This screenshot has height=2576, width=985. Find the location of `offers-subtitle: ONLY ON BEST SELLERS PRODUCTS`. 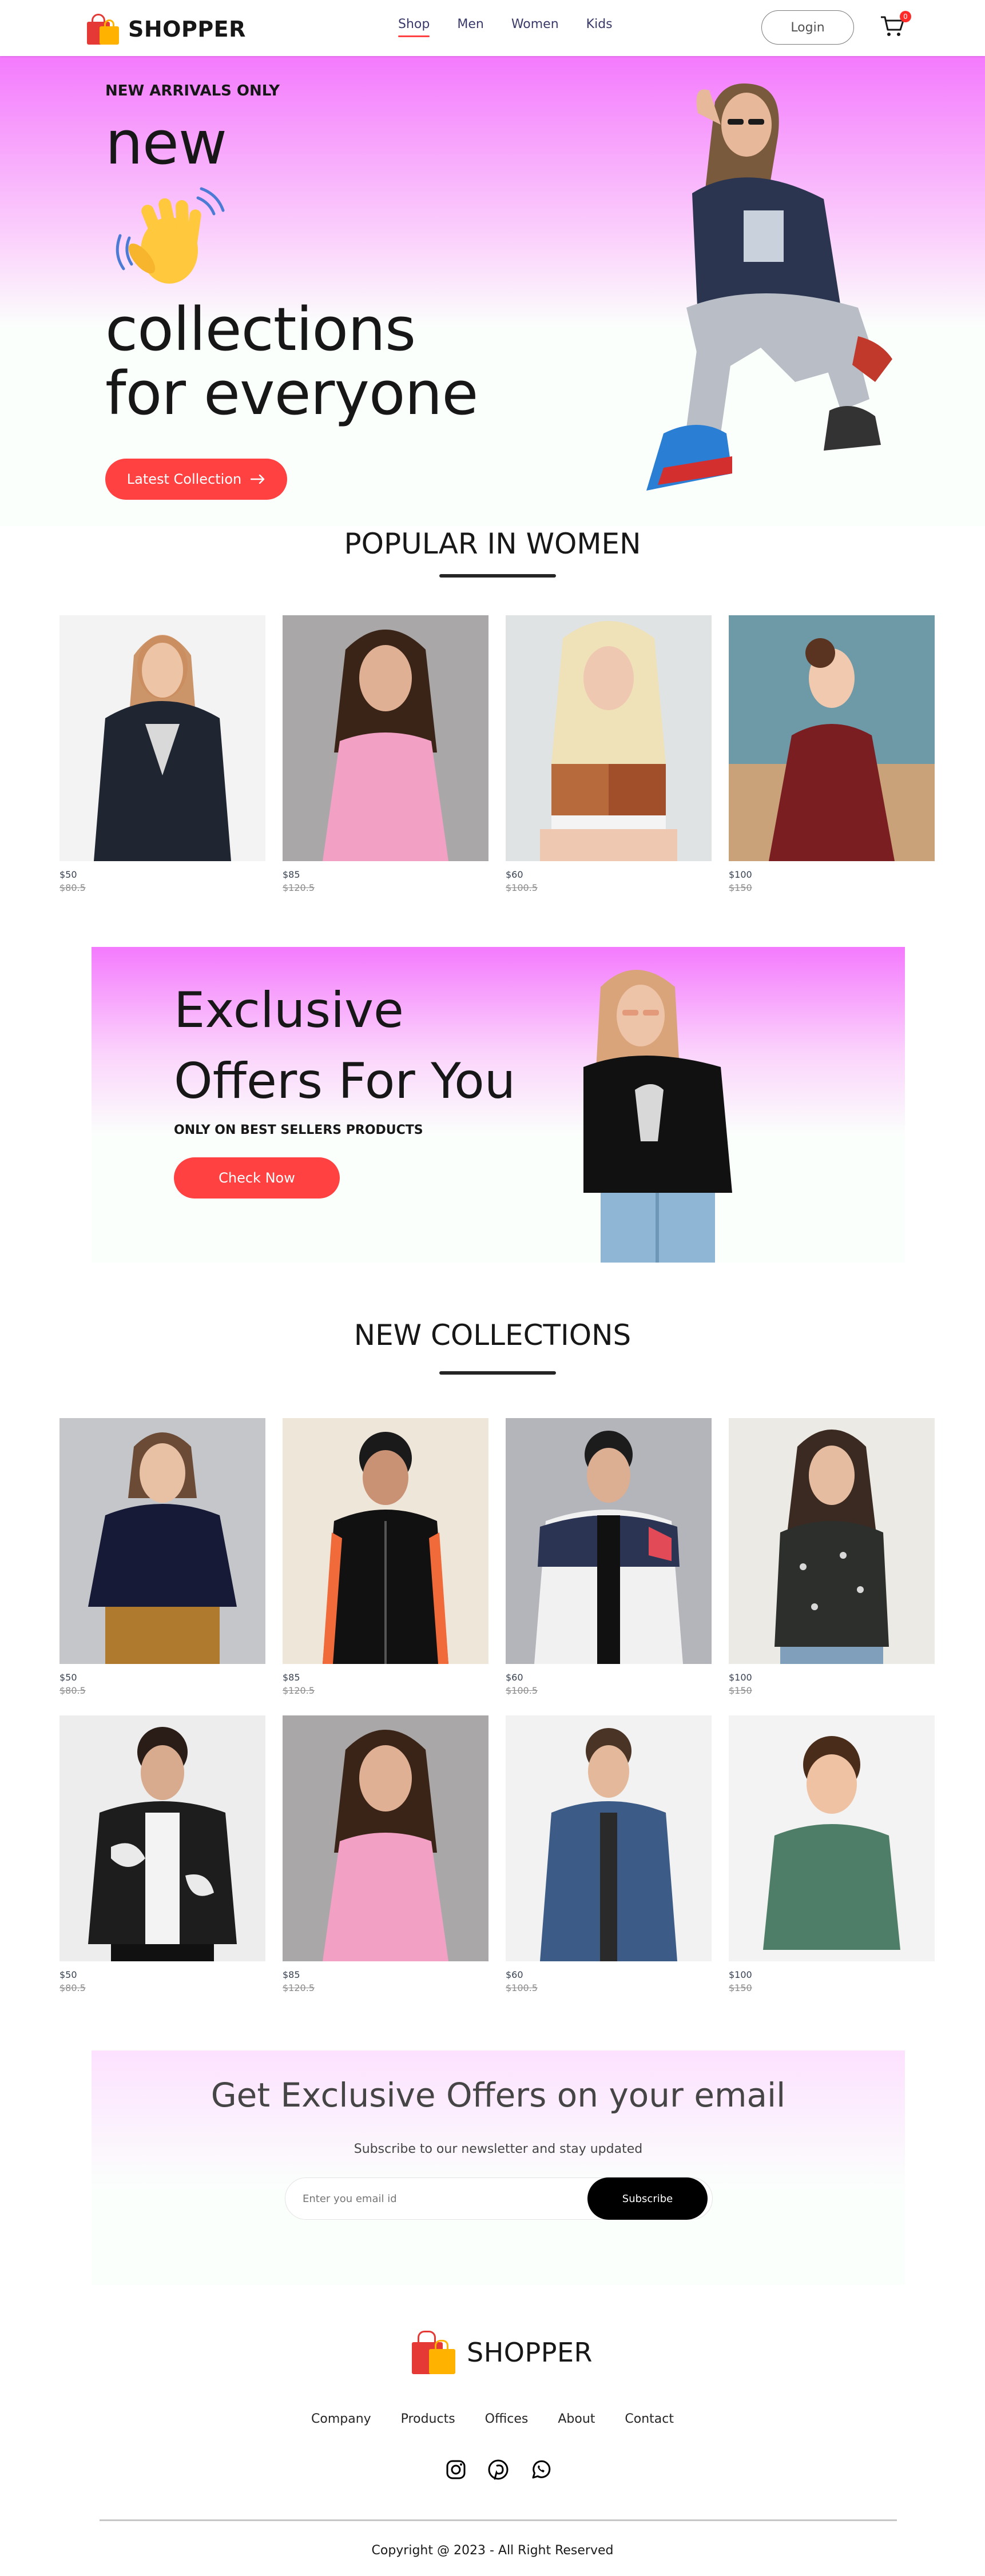

offers-subtitle: ONLY ON BEST SELLERS PRODUCTS is located at coordinates (298, 1130).